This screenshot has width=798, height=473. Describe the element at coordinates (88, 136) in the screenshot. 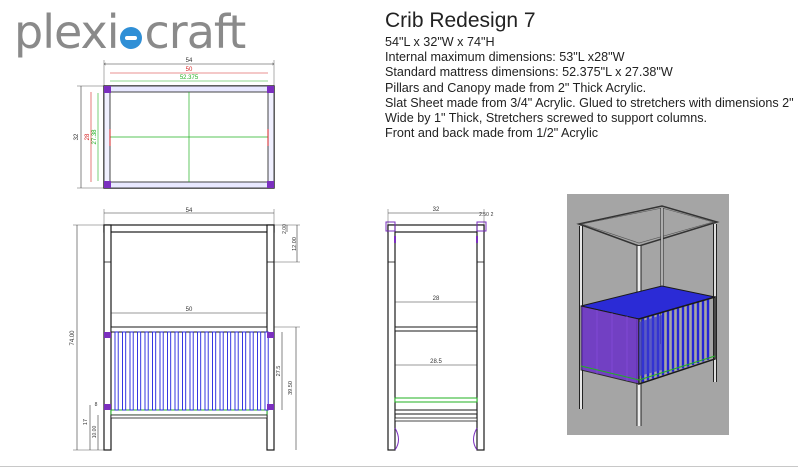

I see `top-depth-a-dim: 28` at that location.